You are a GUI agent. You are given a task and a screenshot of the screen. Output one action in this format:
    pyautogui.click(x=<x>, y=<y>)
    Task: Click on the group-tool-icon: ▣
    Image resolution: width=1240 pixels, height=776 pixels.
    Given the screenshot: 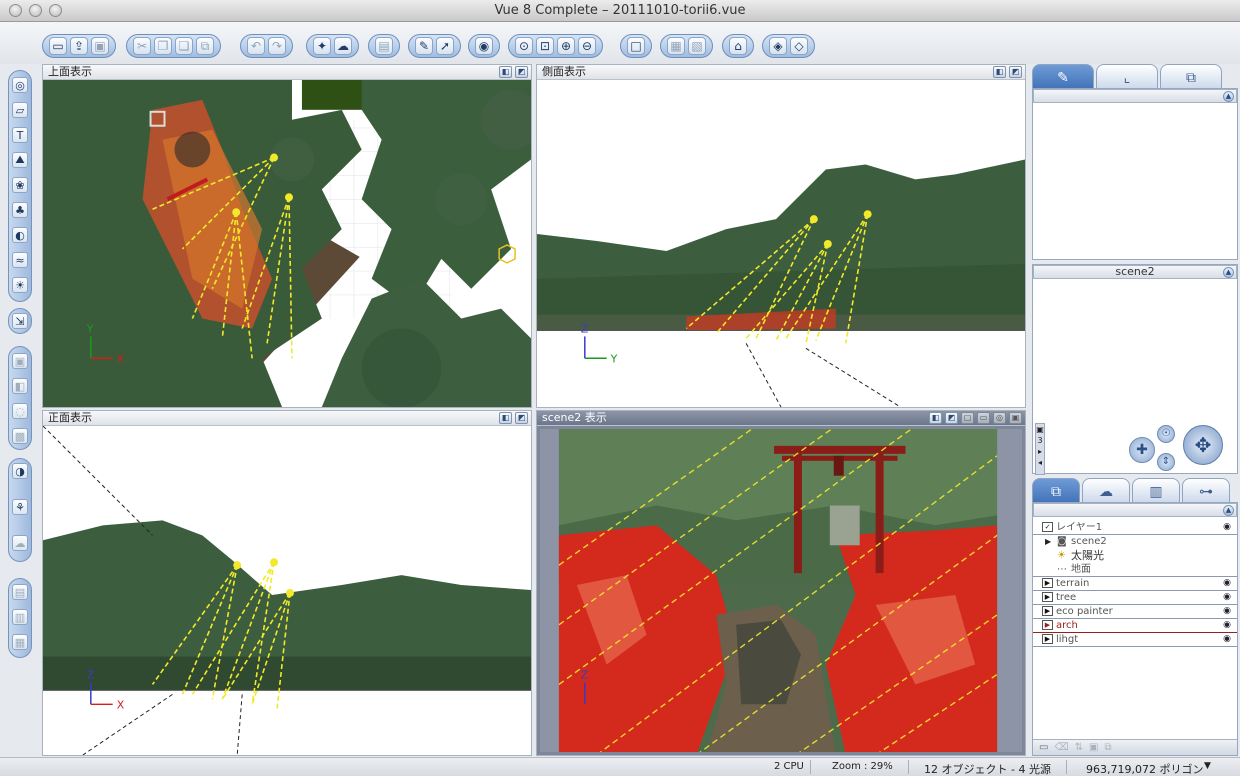 What is the action you would take?
    pyautogui.click(x=20, y=361)
    